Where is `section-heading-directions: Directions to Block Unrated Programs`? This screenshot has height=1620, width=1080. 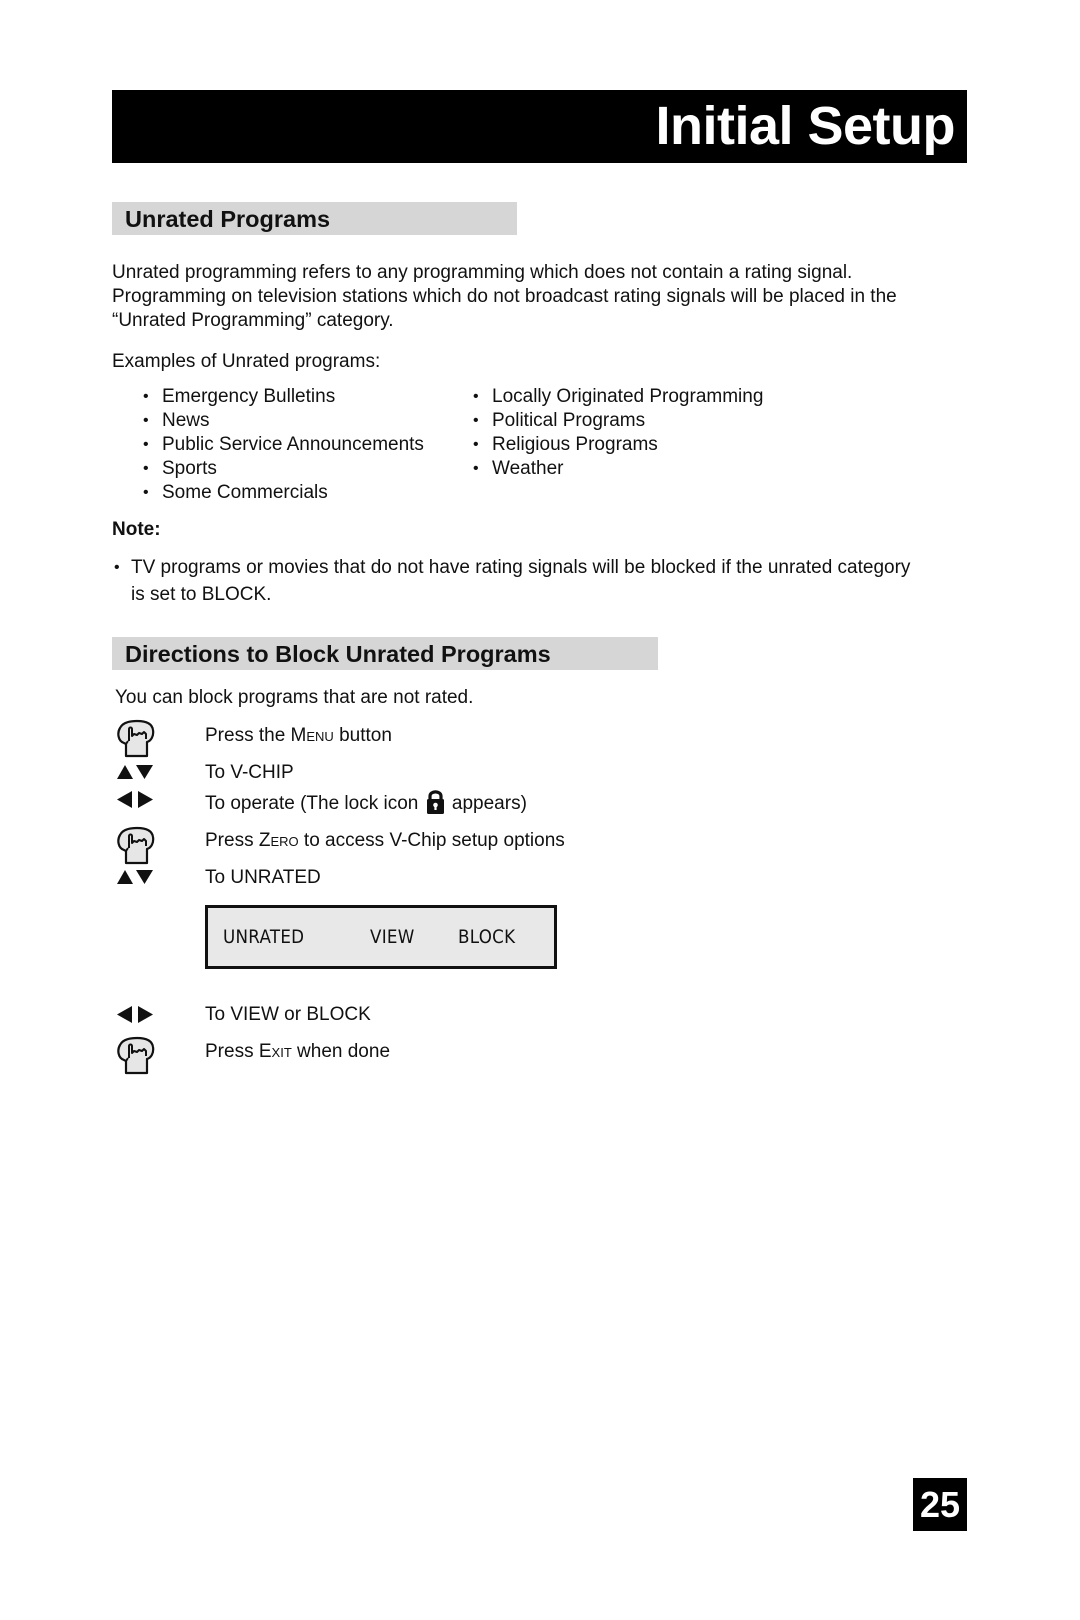 section-heading-directions: Directions to Block Unrated Programs is located at coordinates (385, 653).